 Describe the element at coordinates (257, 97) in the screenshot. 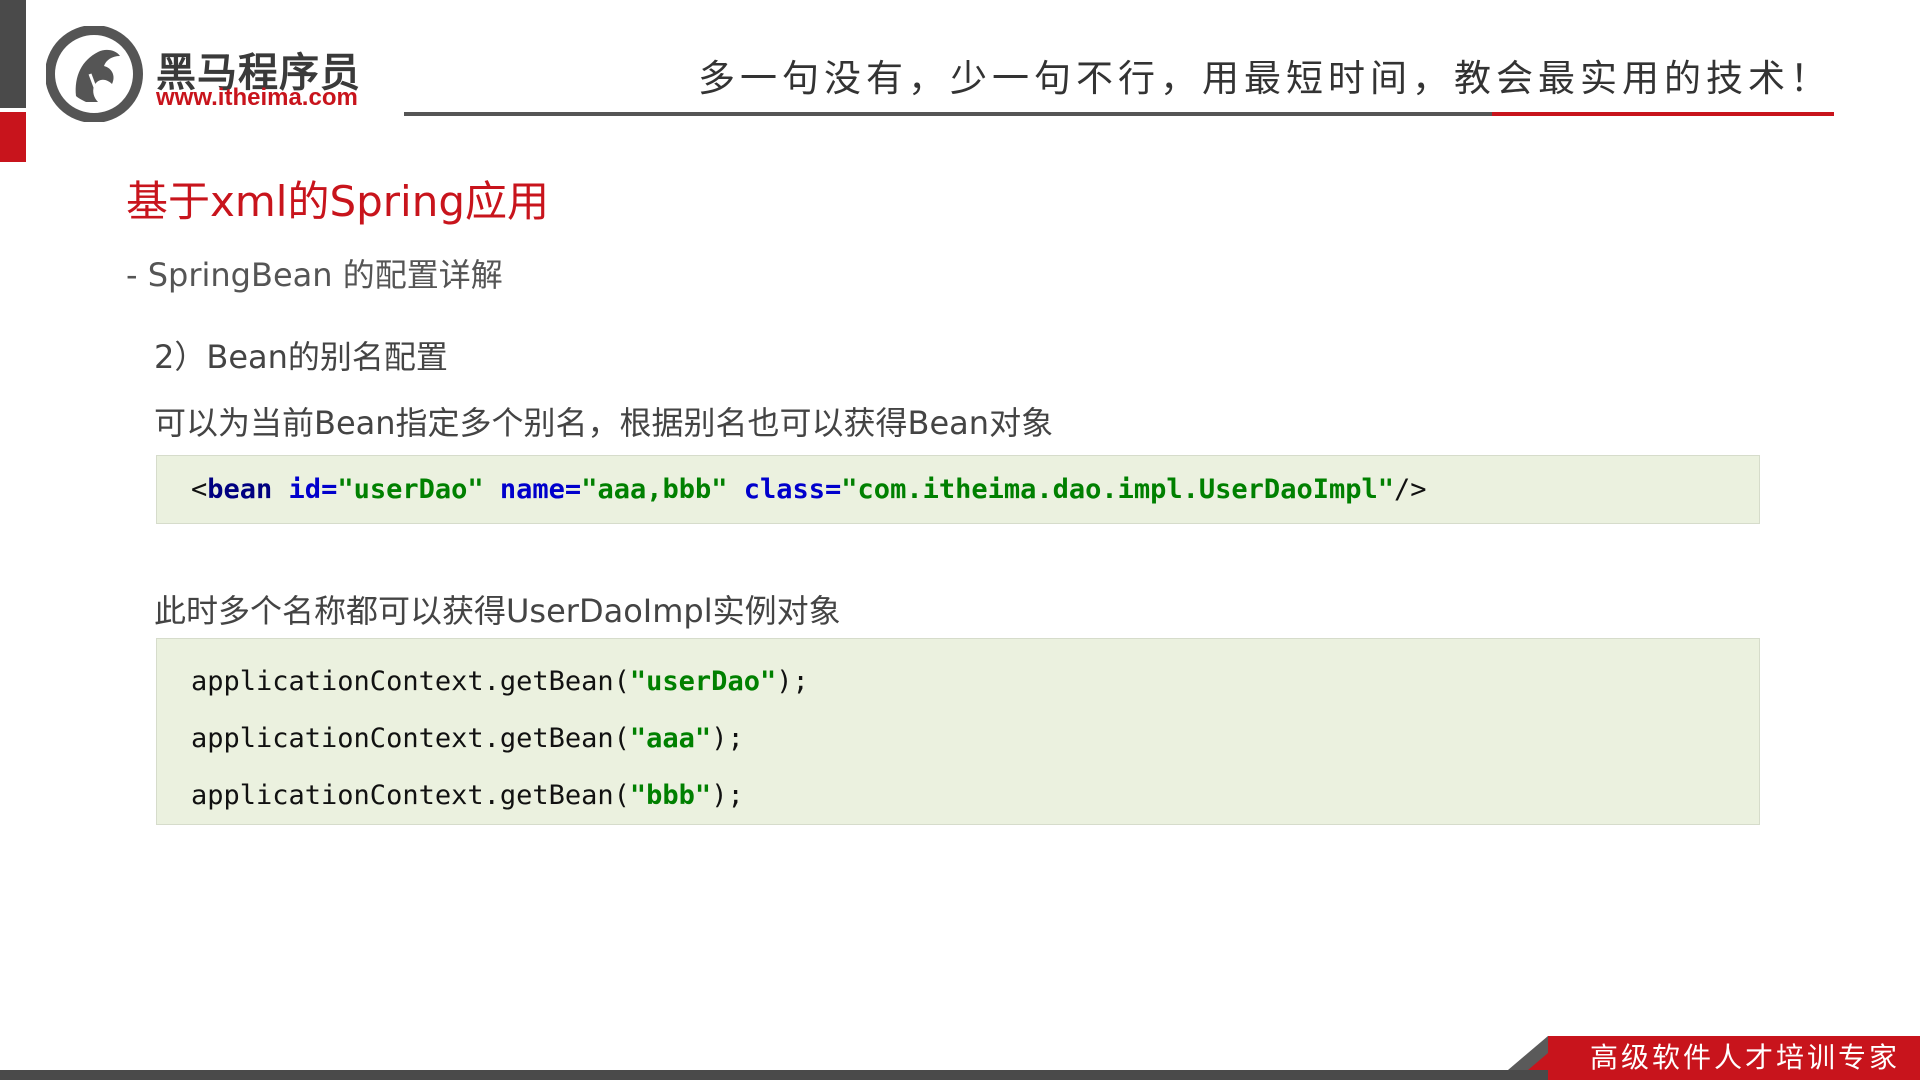

I see `logo-url: www.itheima.com` at that location.